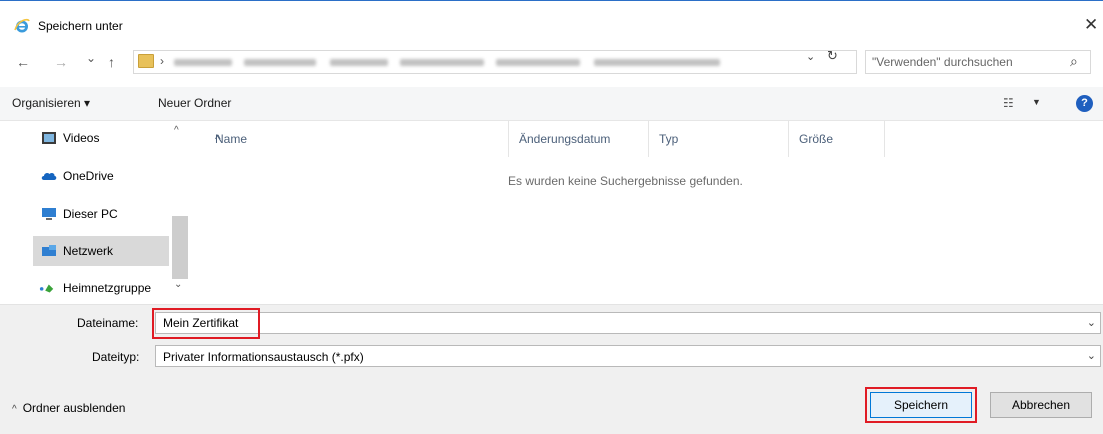 The height and width of the screenshot is (434, 1103). Describe the element at coordinates (551, 104) in the screenshot. I see `command-toolbar: Organisieren ▾ Neuer Ordner ☷ ▼ ?` at that location.